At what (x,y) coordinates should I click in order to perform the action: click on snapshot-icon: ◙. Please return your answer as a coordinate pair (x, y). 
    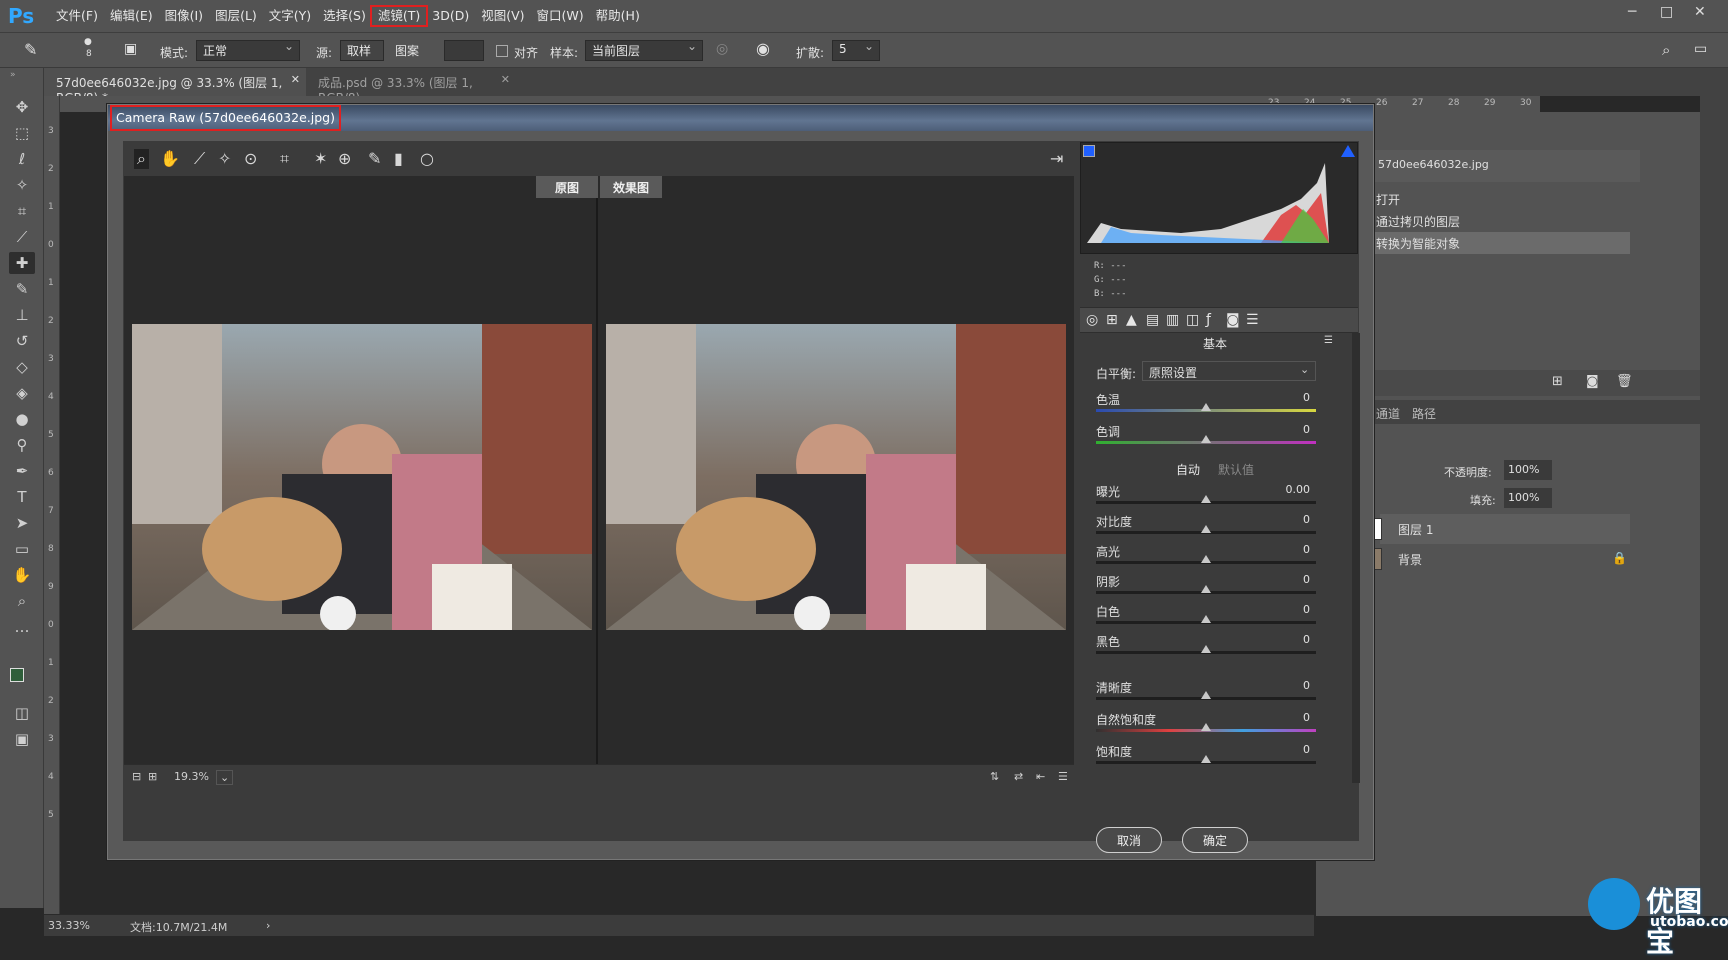
    Looking at the image, I should click on (1592, 381).